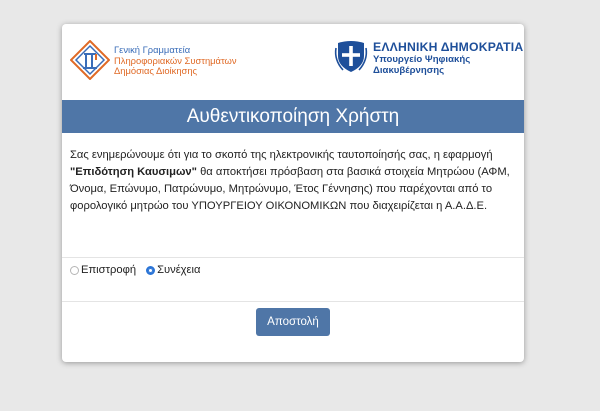 Image resolution: width=600 pixels, height=411 pixels. Describe the element at coordinates (74, 270) in the screenshot. I see `back-radio` at that location.